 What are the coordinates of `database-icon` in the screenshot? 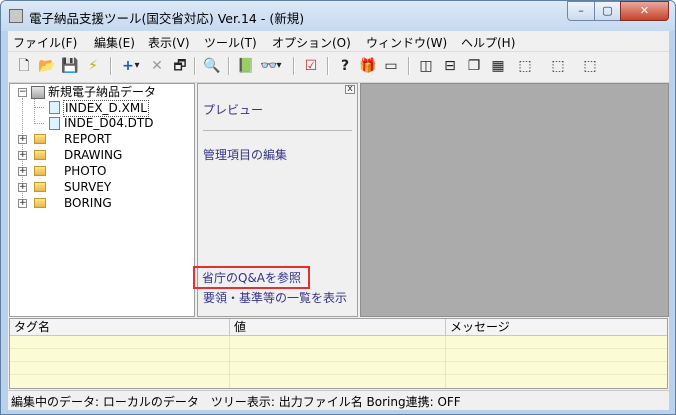 It's located at (38, 92).